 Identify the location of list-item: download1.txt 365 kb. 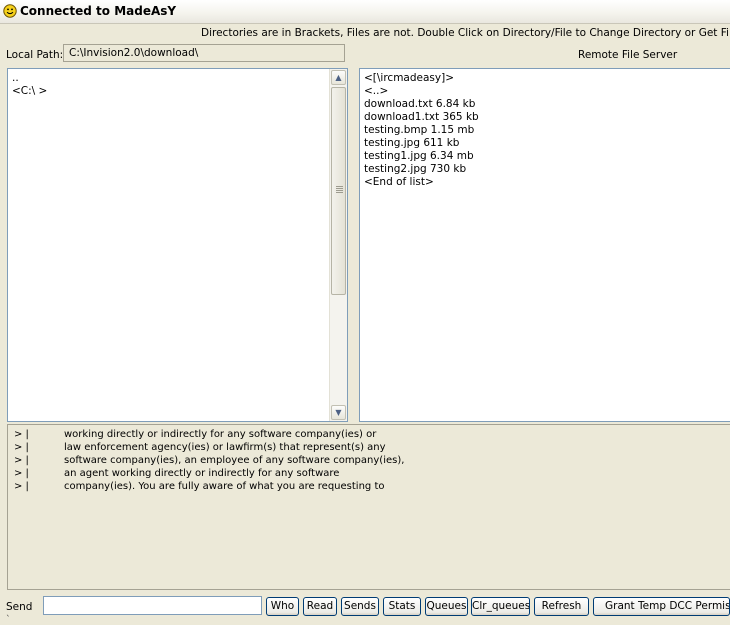
(421, 117).